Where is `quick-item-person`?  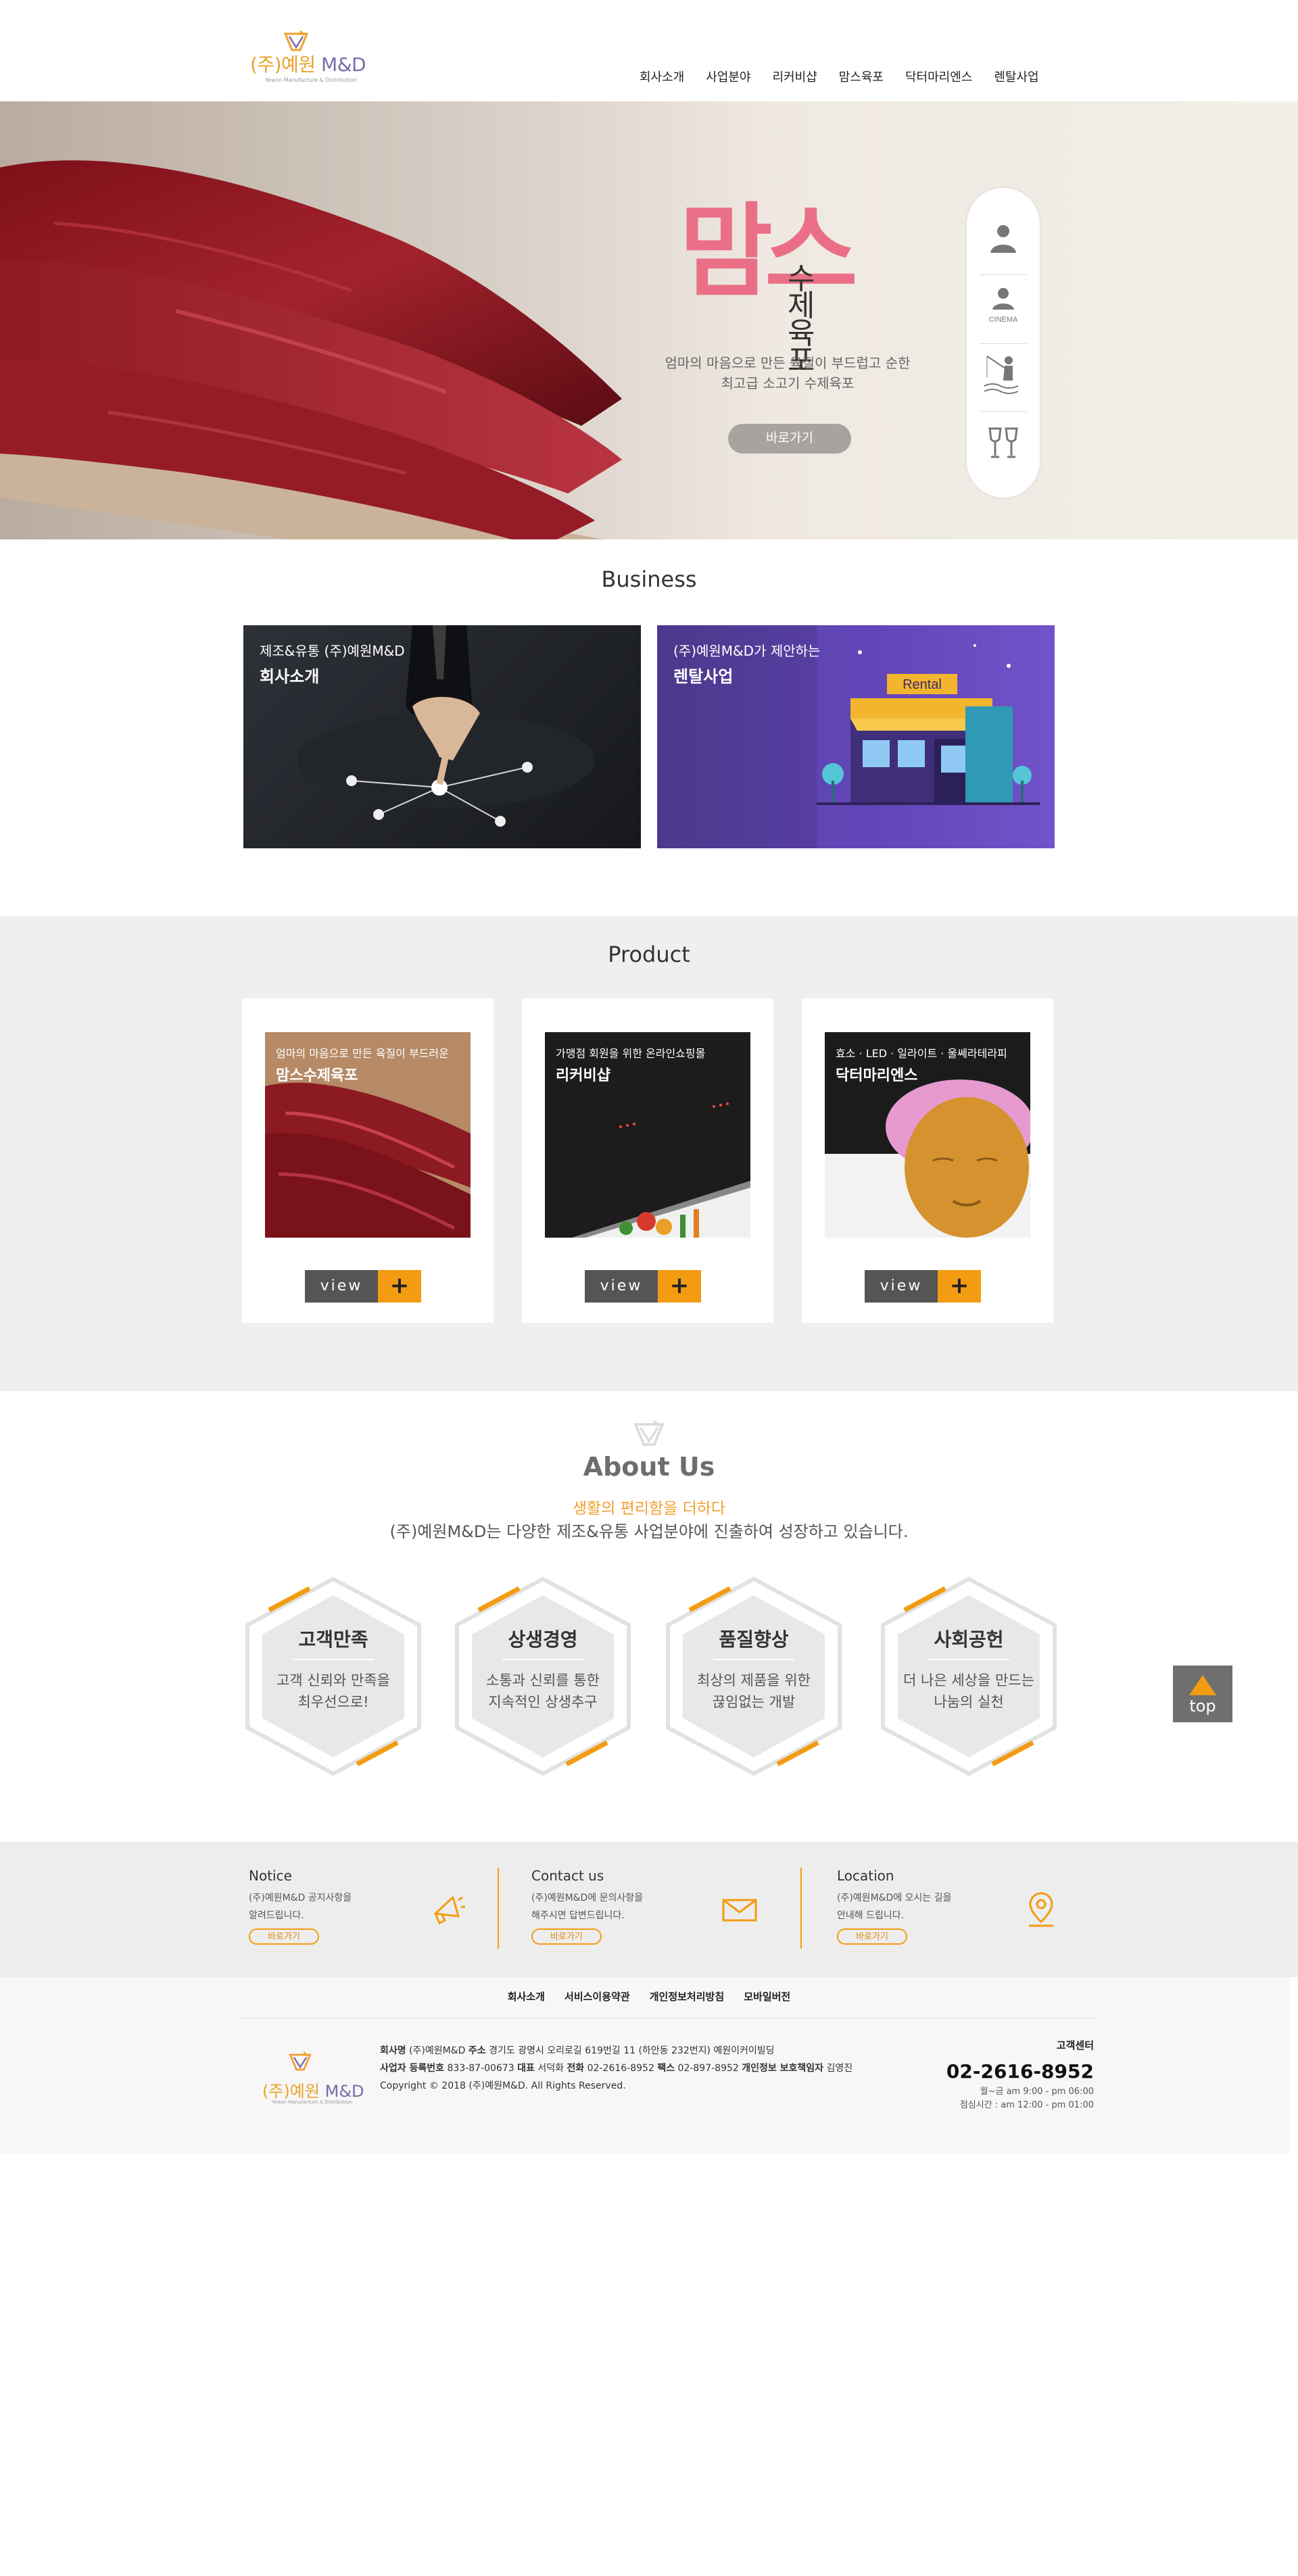 quick-item-person is located at coordinates (1003, 238).